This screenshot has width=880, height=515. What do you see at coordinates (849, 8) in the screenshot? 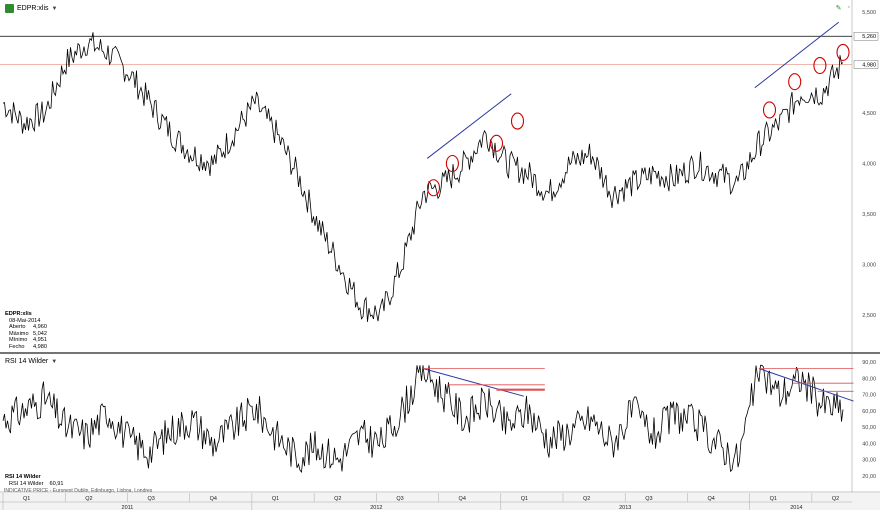
I see `close-icon: ▫` at bounding box center [849, 8].